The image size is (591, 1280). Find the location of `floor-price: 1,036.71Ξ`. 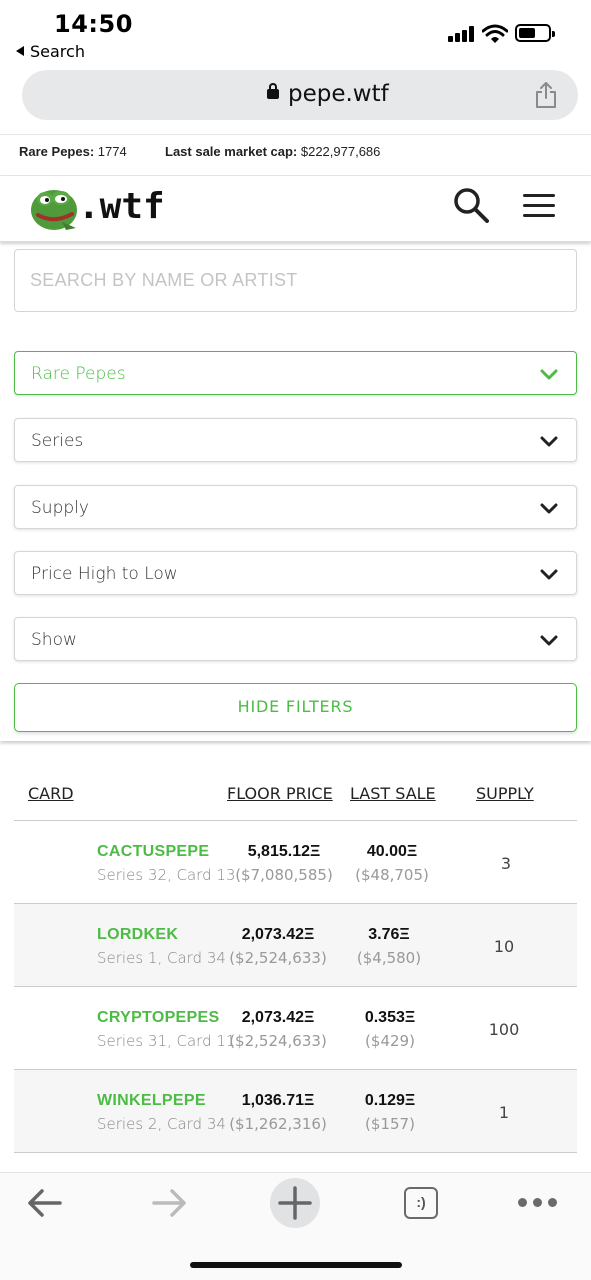

floor-price: 1,036.71Ξ is located at coordinates (278, 1100).